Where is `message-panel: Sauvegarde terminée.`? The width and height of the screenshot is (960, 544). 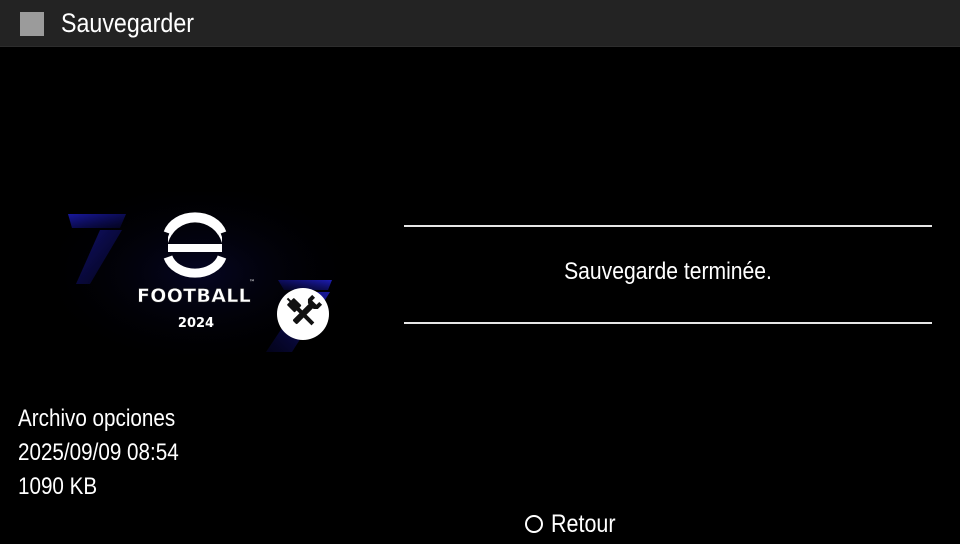
message-panel: Sauvegarde terminée. is located at coordinates (668, 274).